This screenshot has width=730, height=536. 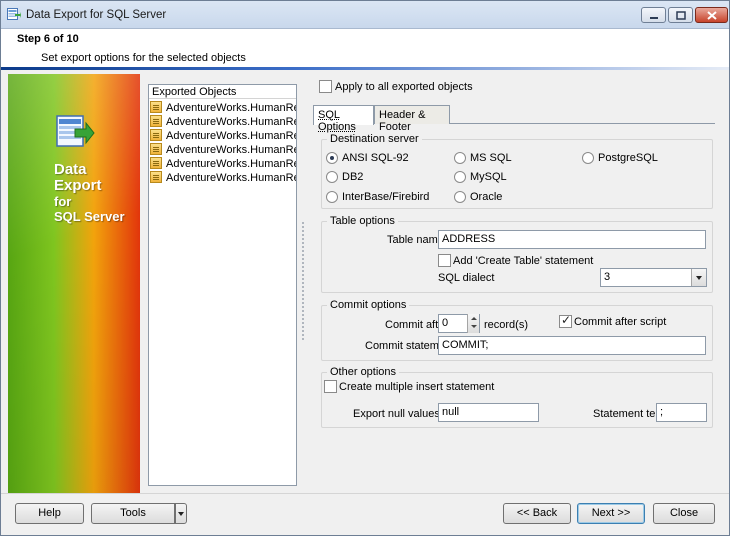 I want to click on create-table-checkbox, so click(x=444, y=260).